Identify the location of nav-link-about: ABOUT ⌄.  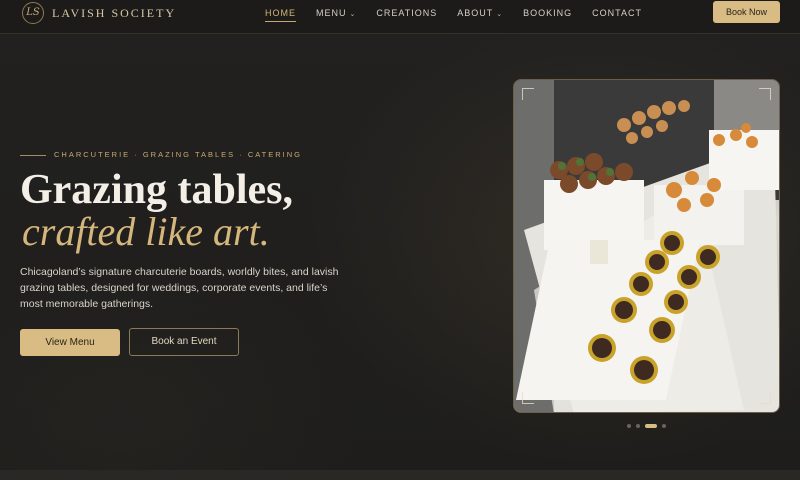
(480, 13).